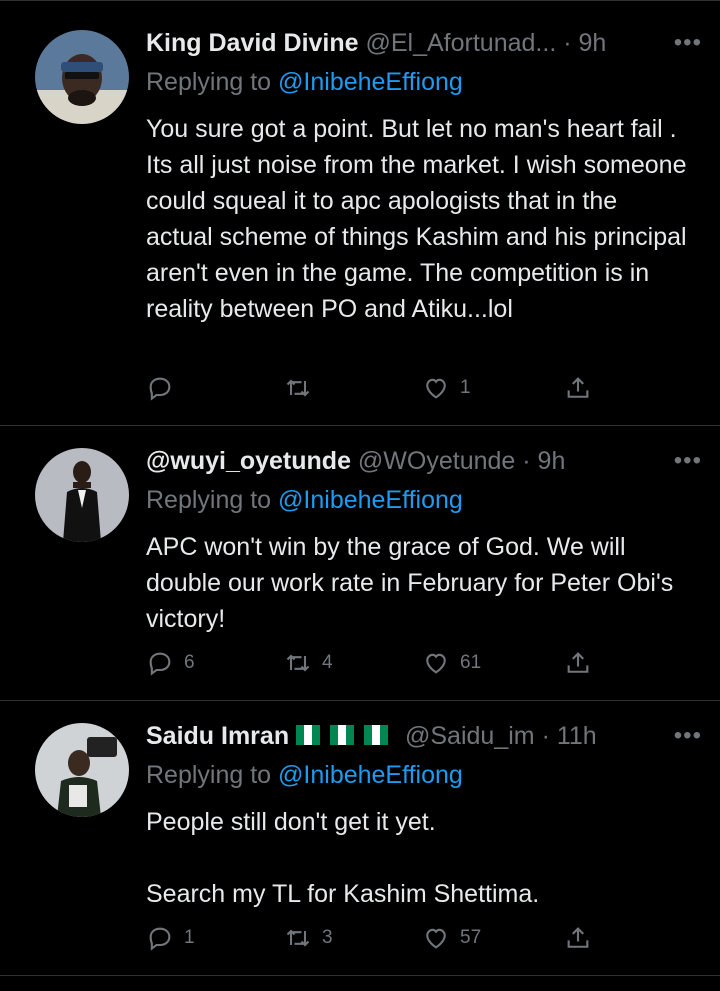 This screenshot has height=991, width=720. Describe the element at coordinates (376, 388) in the screenshot. I see `action-bar: 1` at that location.